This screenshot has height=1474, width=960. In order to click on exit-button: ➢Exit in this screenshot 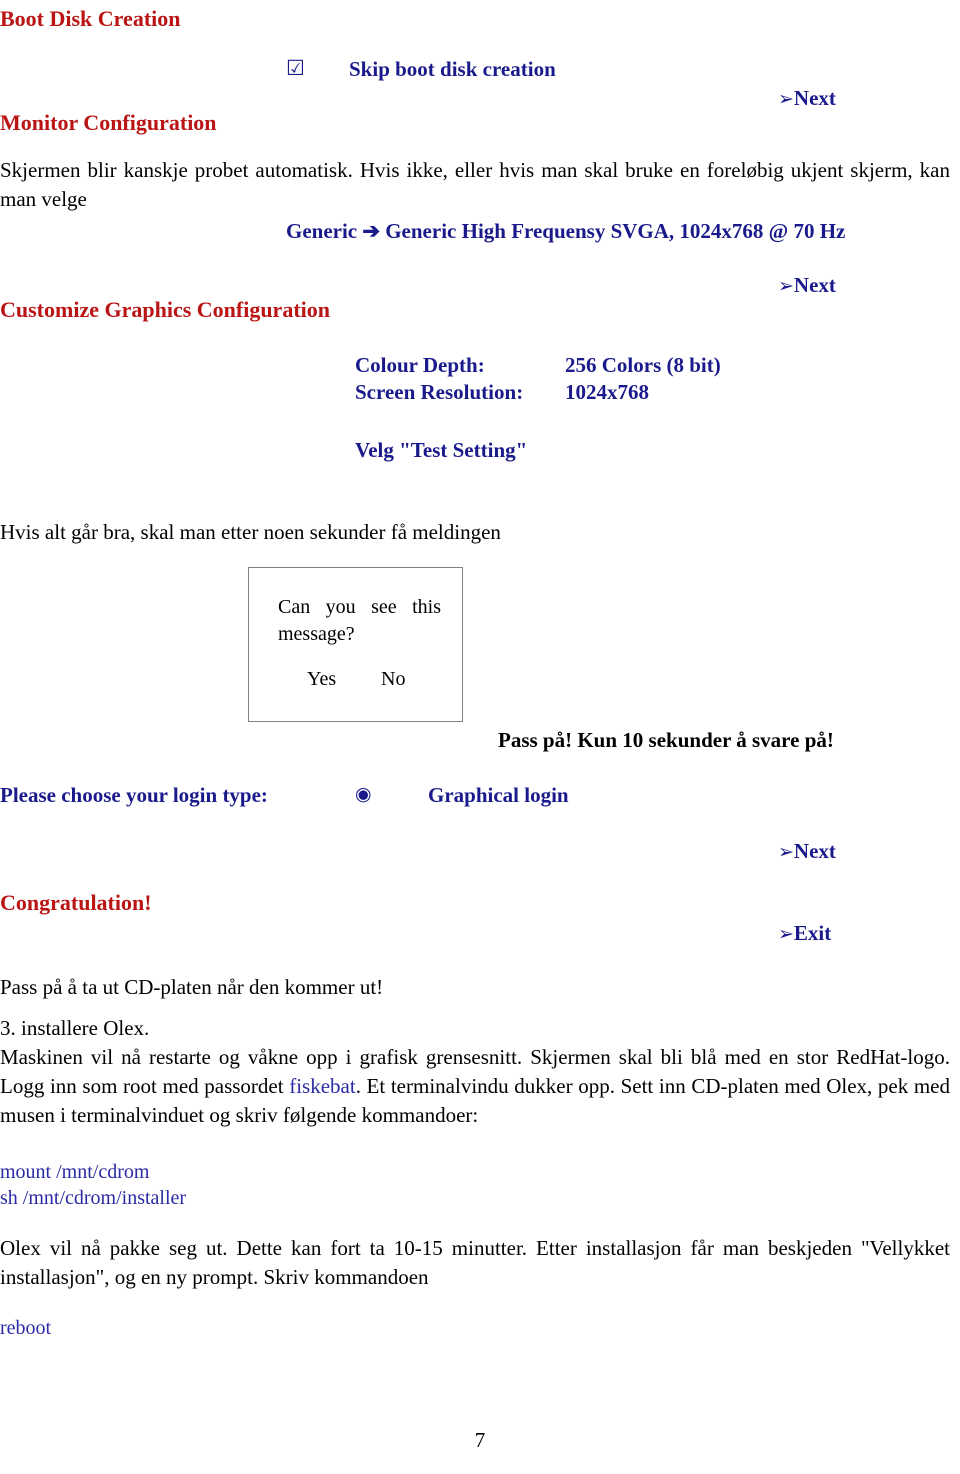, I will do `click(804, 933)`.